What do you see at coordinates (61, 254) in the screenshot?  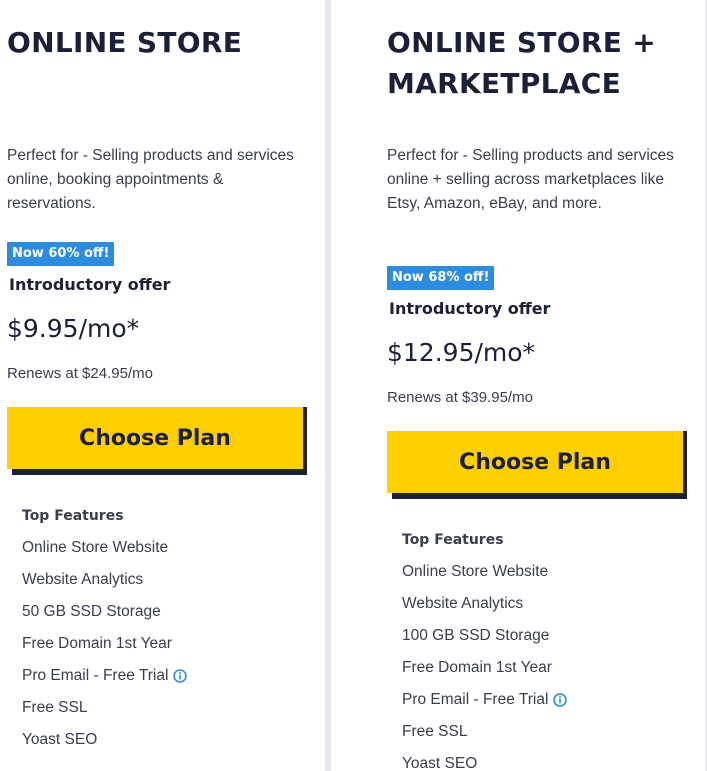 I see `discount-badge: Now 60% off!` at bounding box center [61, 254].